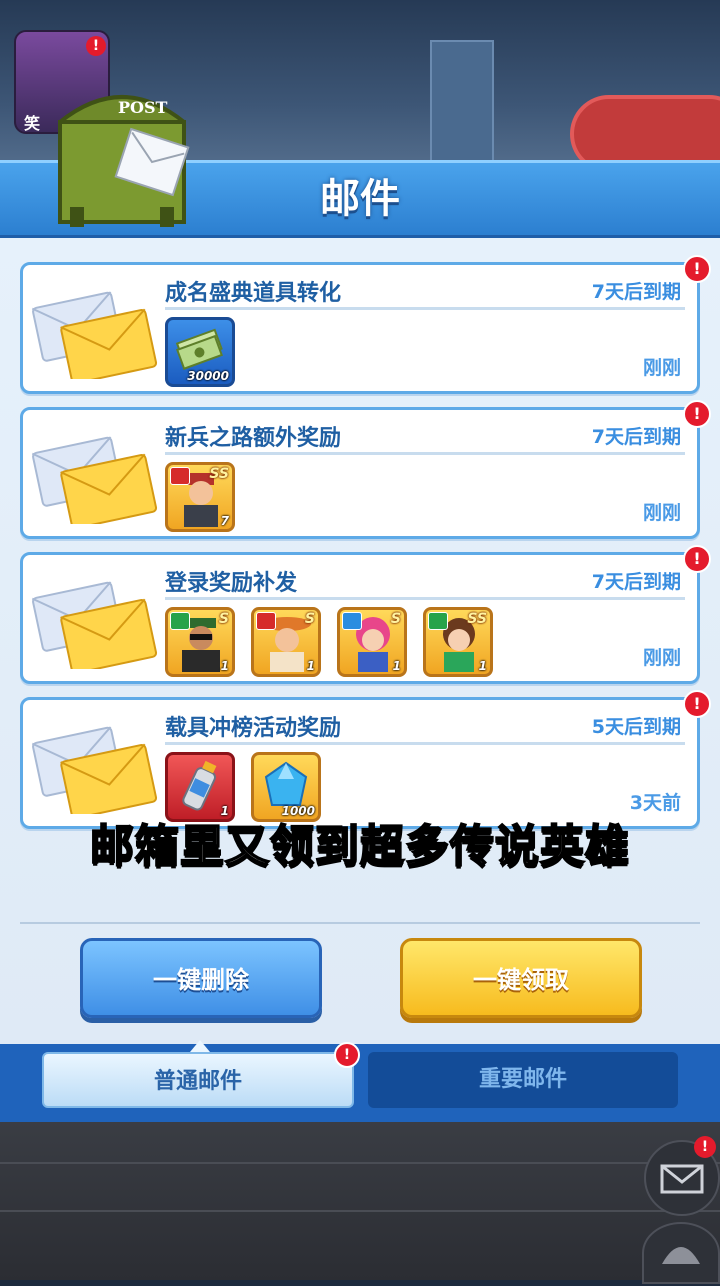 The image size is (720, 1286). What do you see at coordinates (208, 376) in the screenshot?
I see `item-count: 30000` at bounding box center [208, 376].